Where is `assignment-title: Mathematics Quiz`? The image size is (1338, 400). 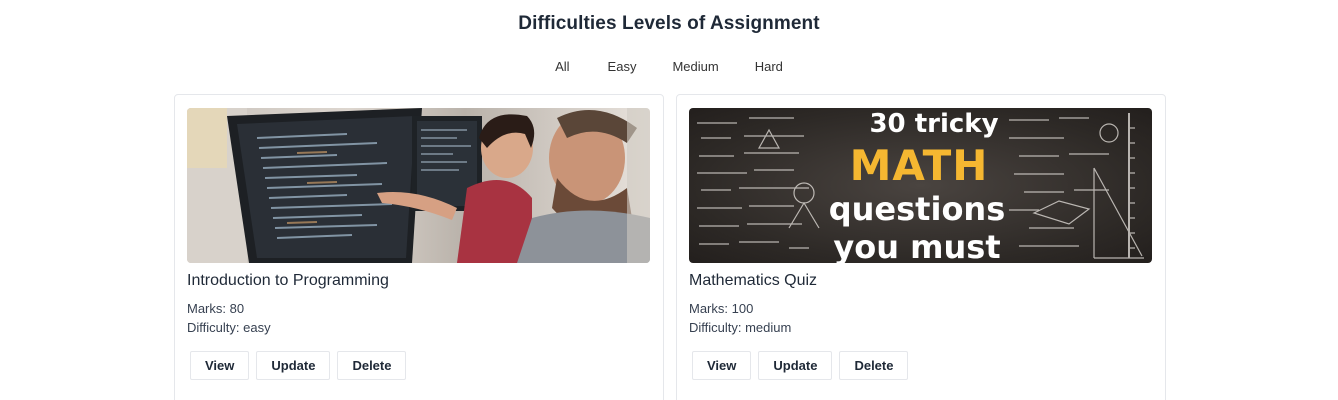
assignment-title: Mathematics Quiz is located at coordinates (753, 280).